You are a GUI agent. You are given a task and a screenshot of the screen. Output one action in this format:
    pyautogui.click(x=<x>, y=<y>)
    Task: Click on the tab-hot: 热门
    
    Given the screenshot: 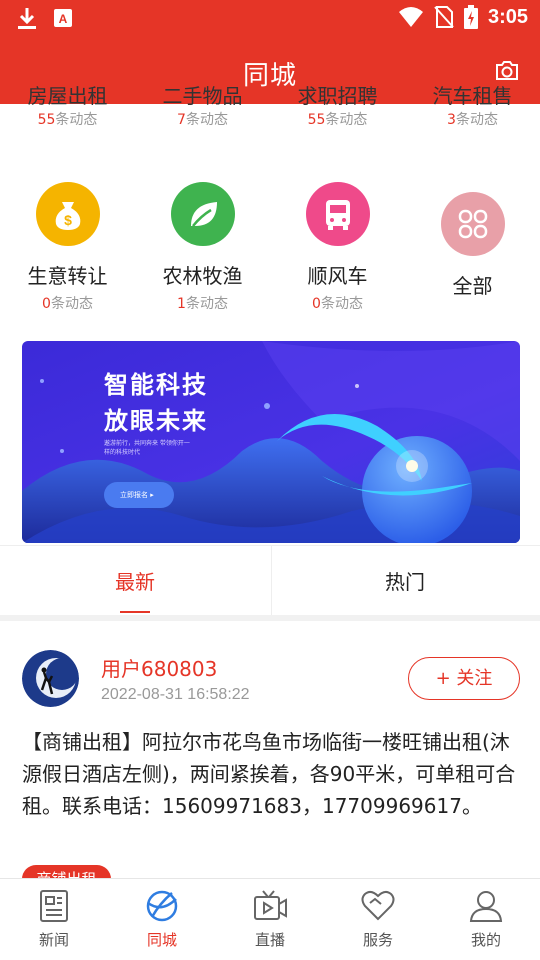 What is the action you would take?
    pyautogui.click(x=405, y=580)
    